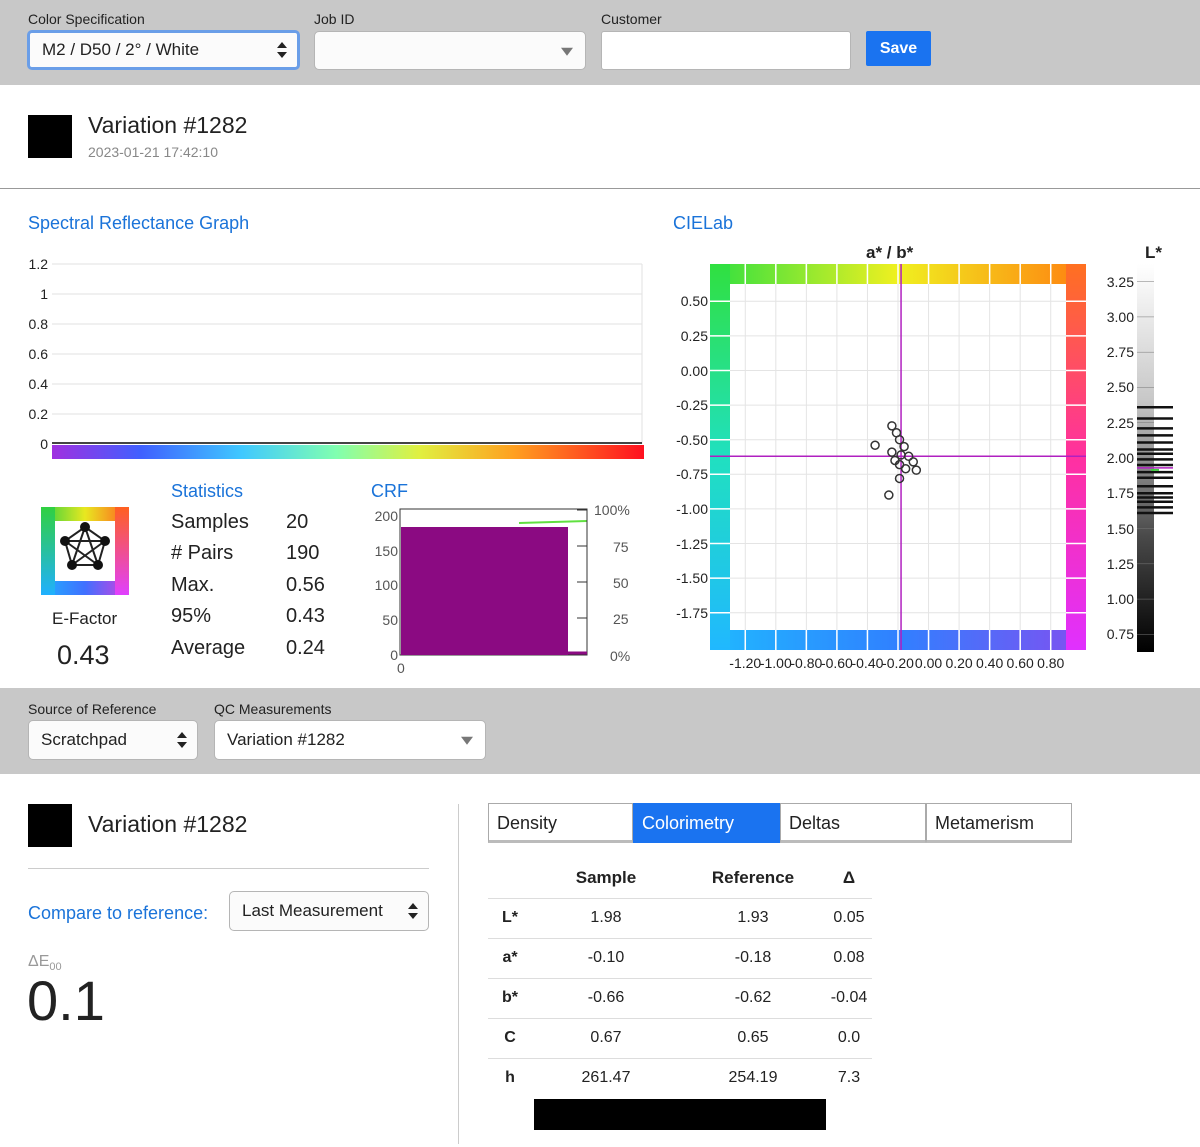 The width and height of the screenshot is (1200, 1147). I want to click on spectral-y-tick: 0.4, so click(38, 384).